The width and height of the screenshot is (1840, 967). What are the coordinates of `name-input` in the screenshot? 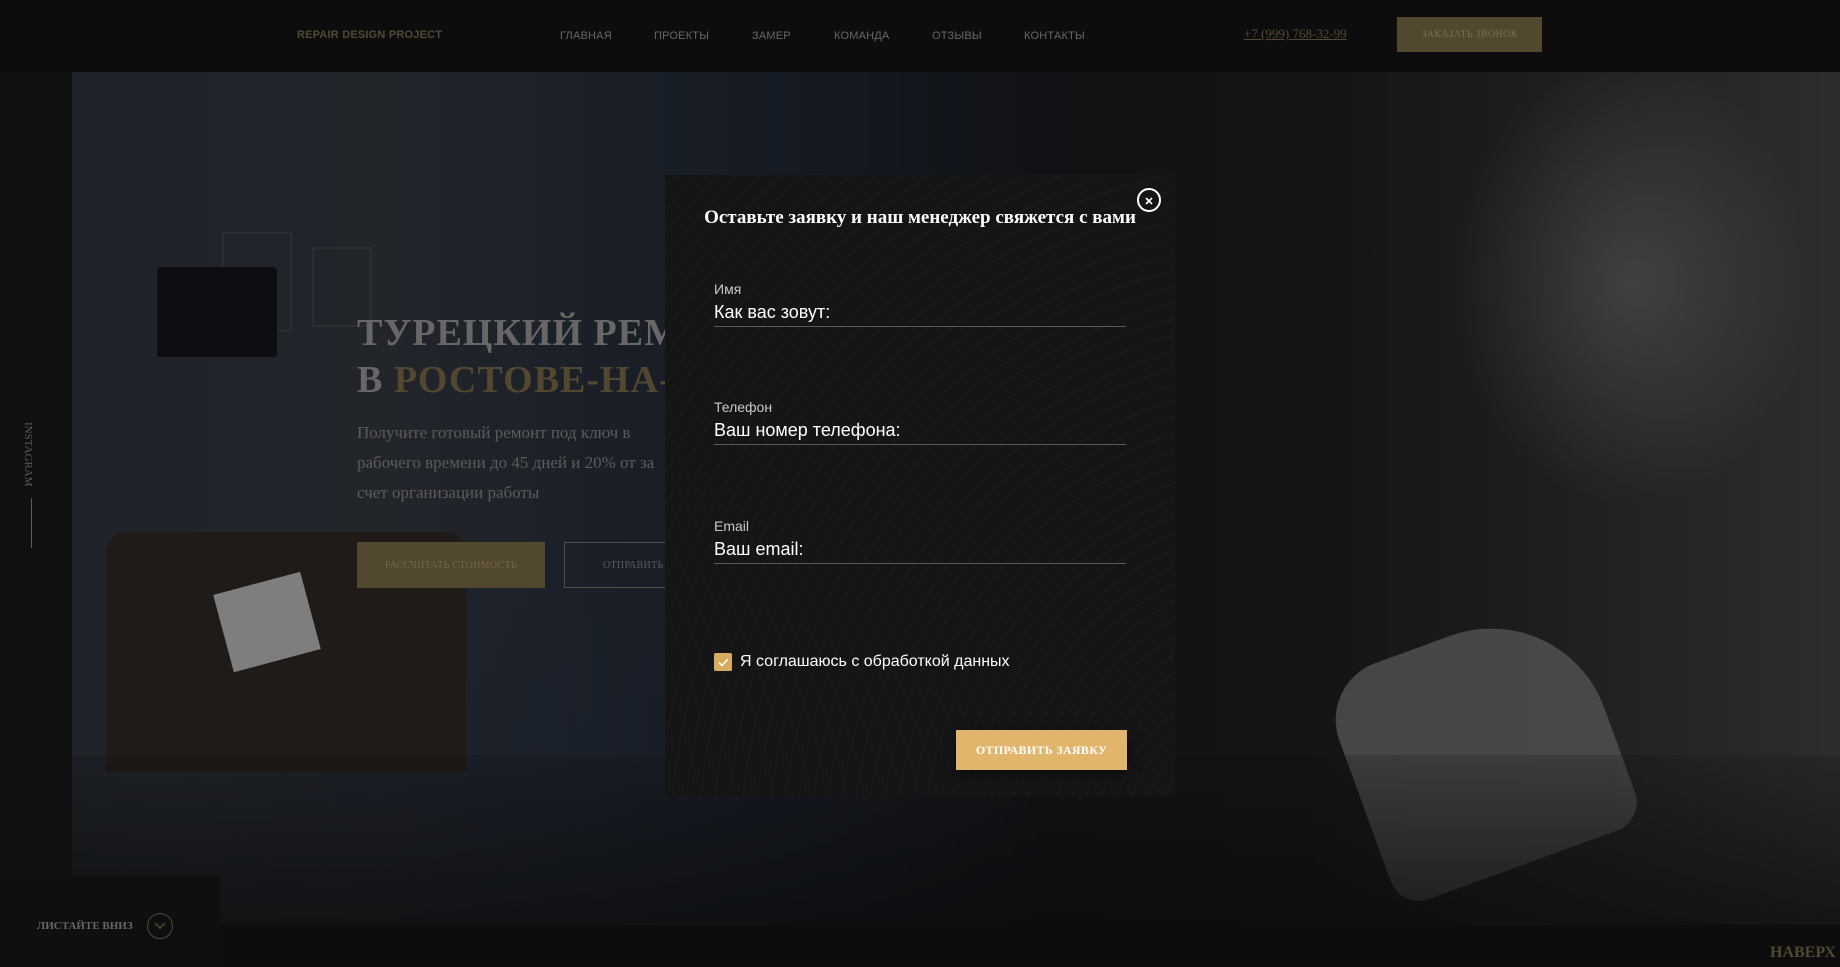 It's located at (920, 313).